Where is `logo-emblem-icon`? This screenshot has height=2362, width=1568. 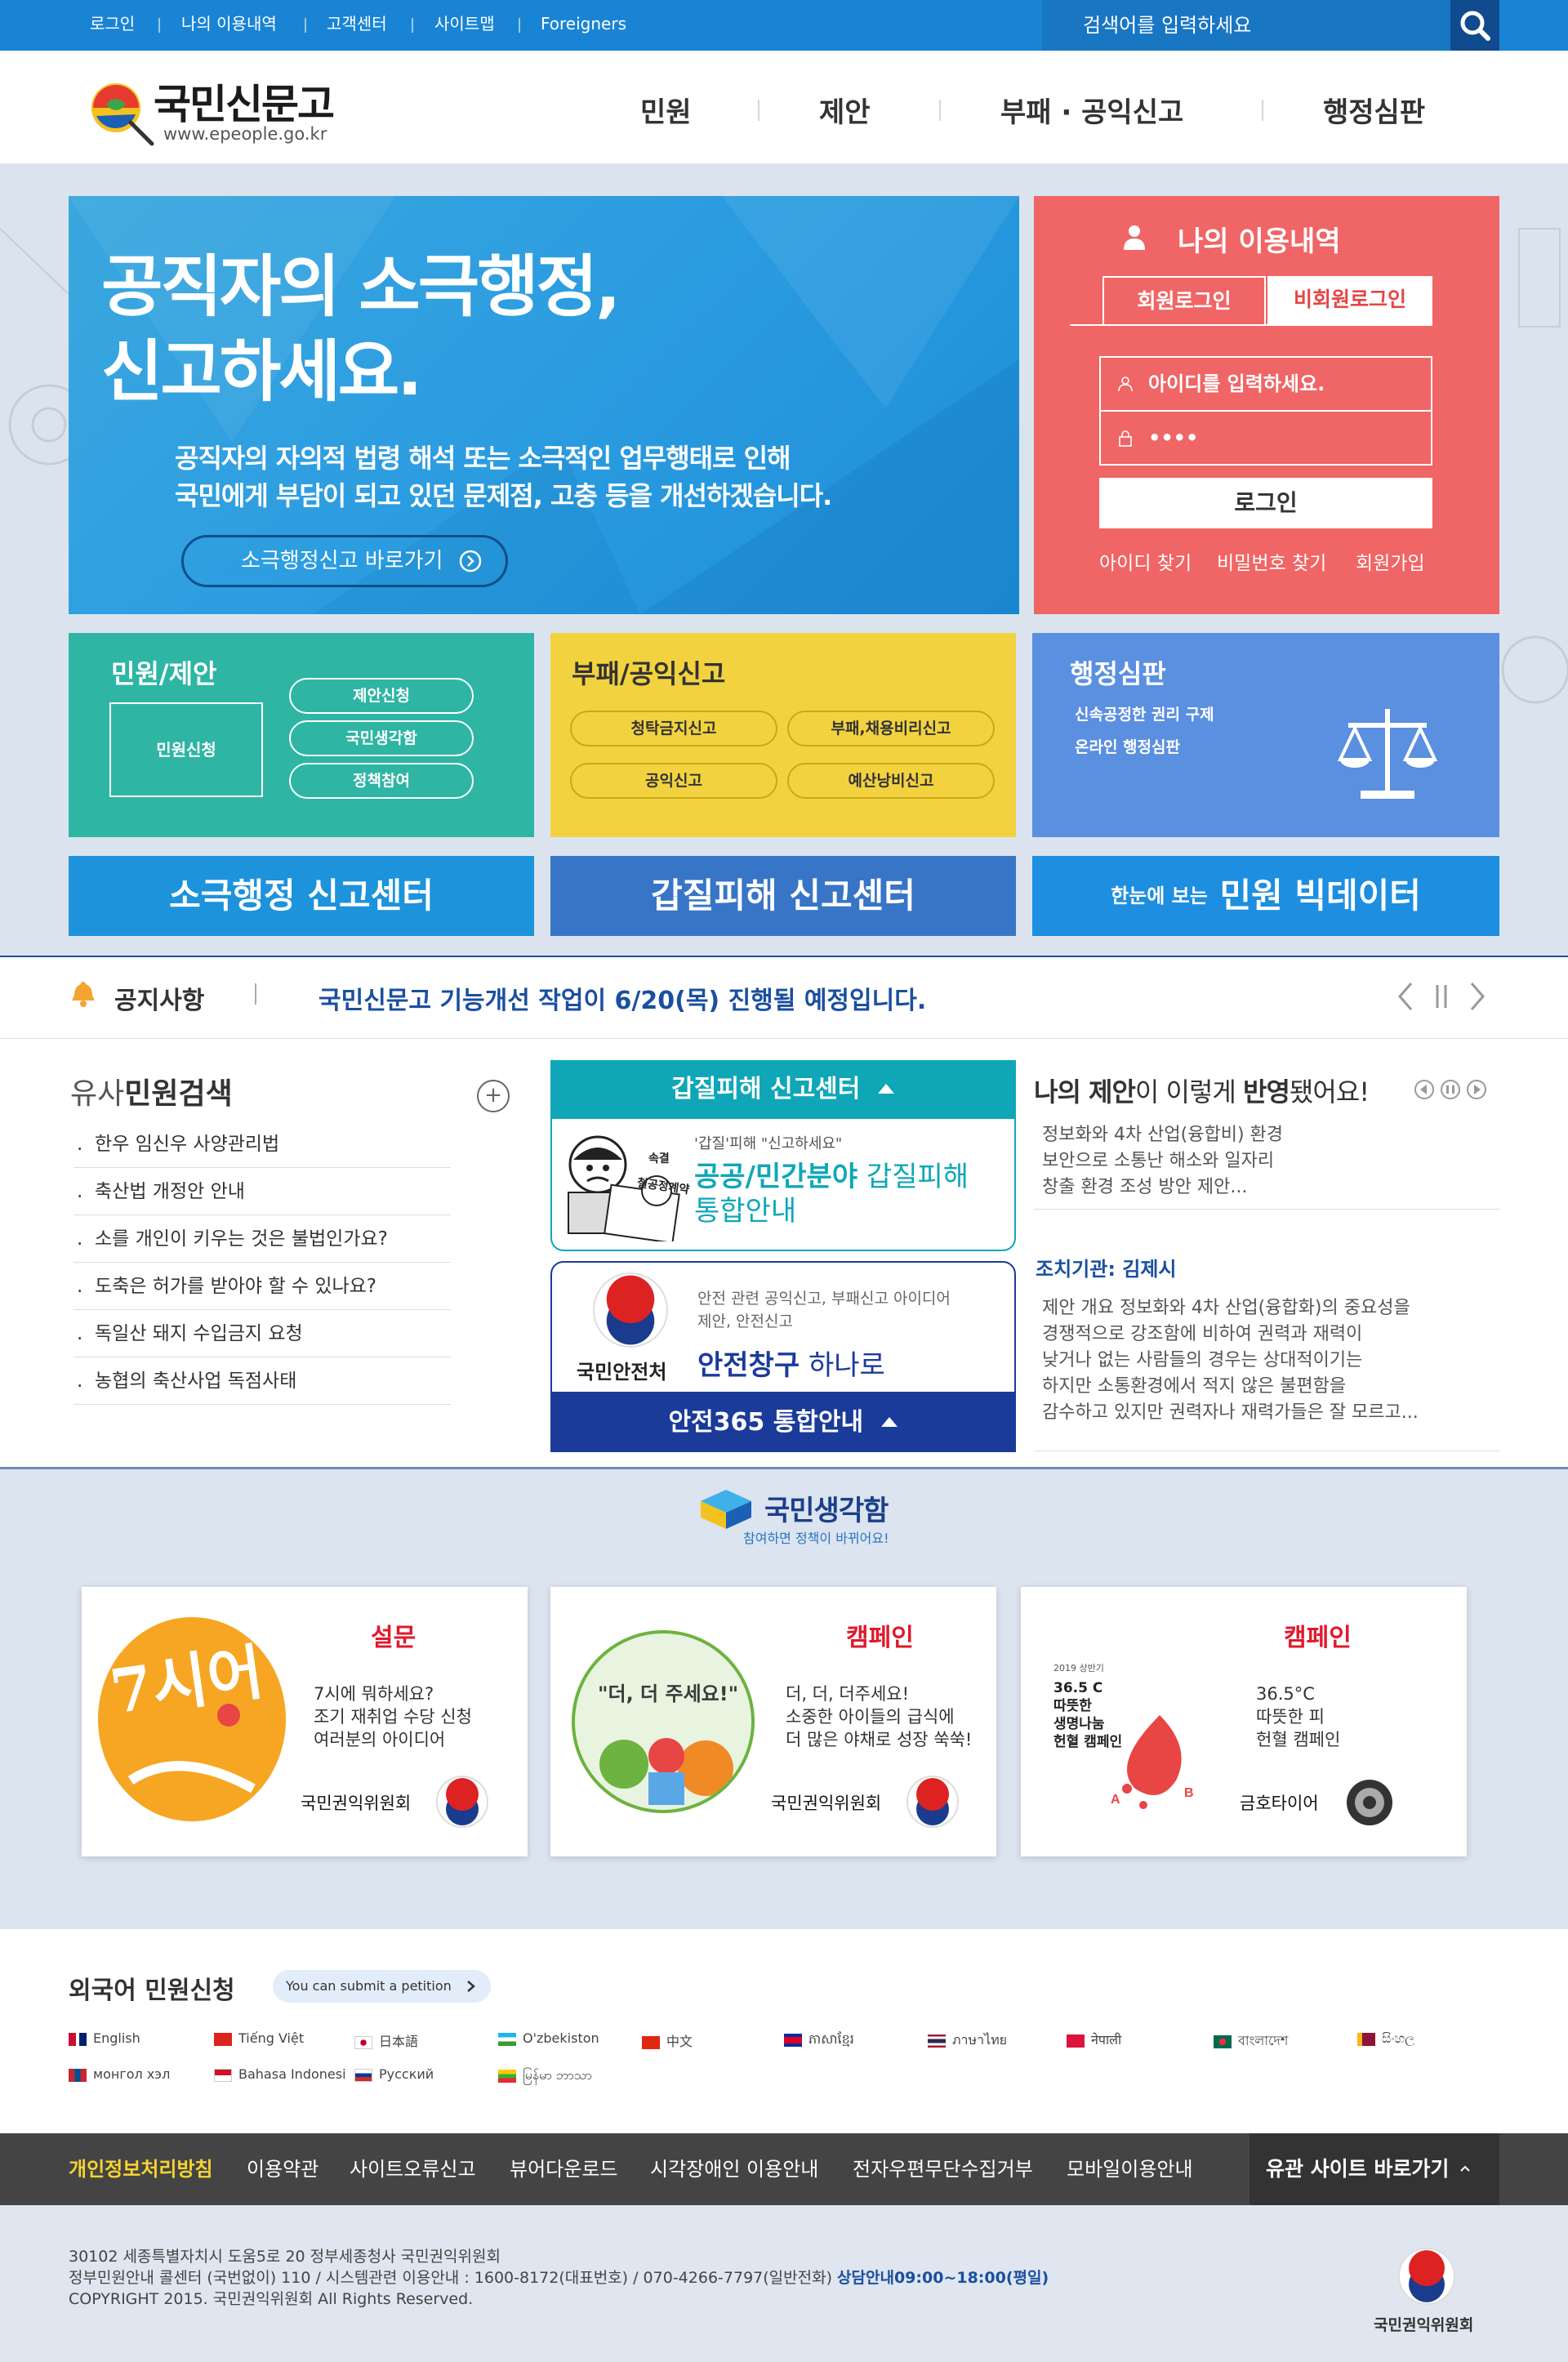
logo-emblem-icon is located at coordinates (122, 114).